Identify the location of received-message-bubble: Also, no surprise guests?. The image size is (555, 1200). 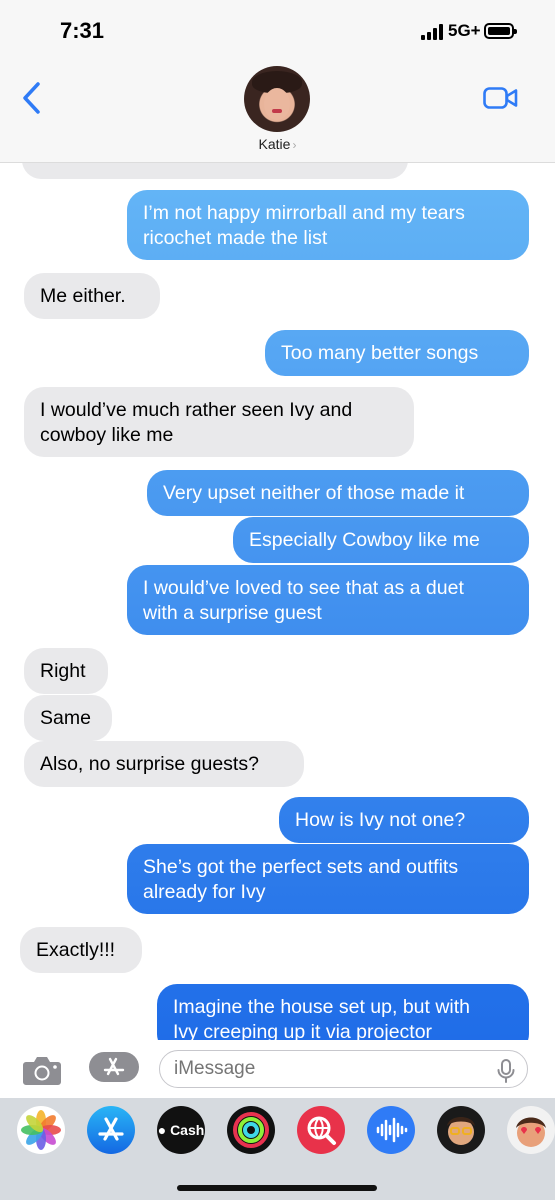
(164, 764).